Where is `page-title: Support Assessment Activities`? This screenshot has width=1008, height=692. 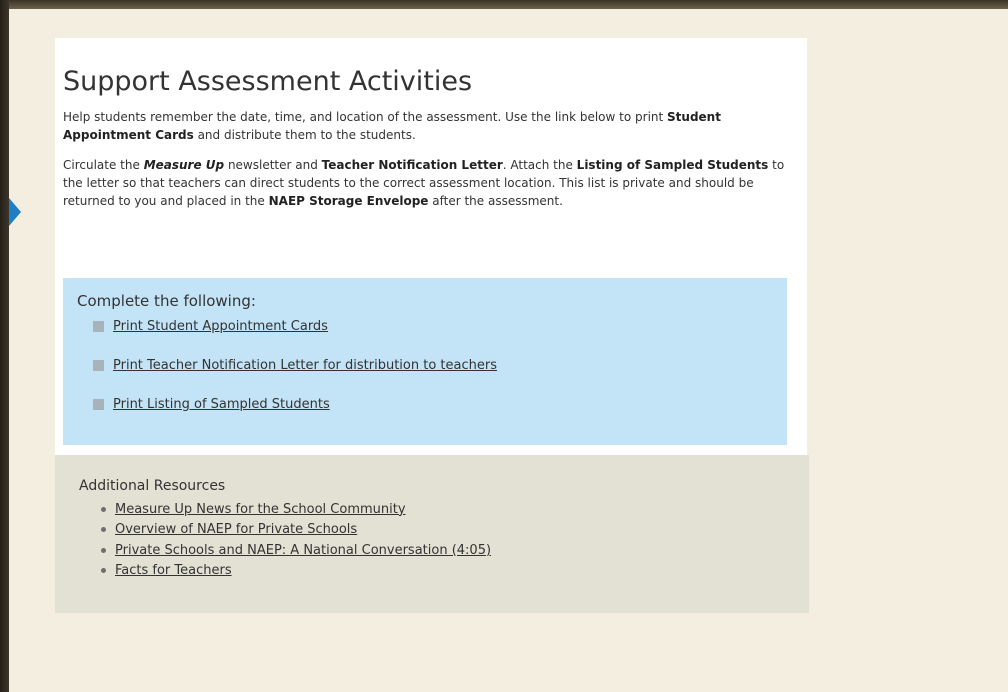 page-title: Support Assessment Activities is located at coordinates (268, 81).